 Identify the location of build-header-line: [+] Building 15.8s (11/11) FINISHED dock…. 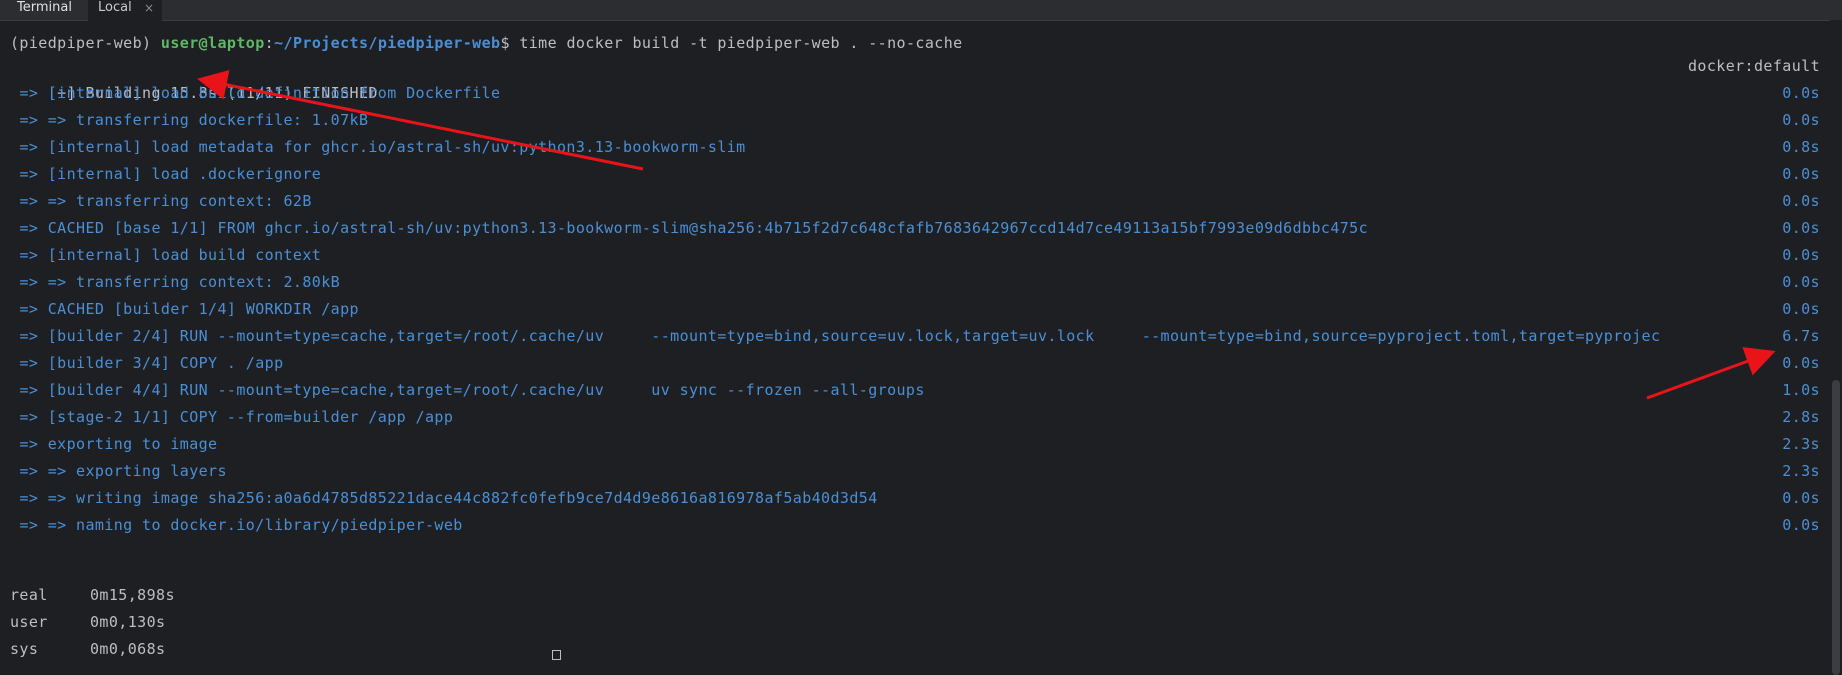
(915, 77).